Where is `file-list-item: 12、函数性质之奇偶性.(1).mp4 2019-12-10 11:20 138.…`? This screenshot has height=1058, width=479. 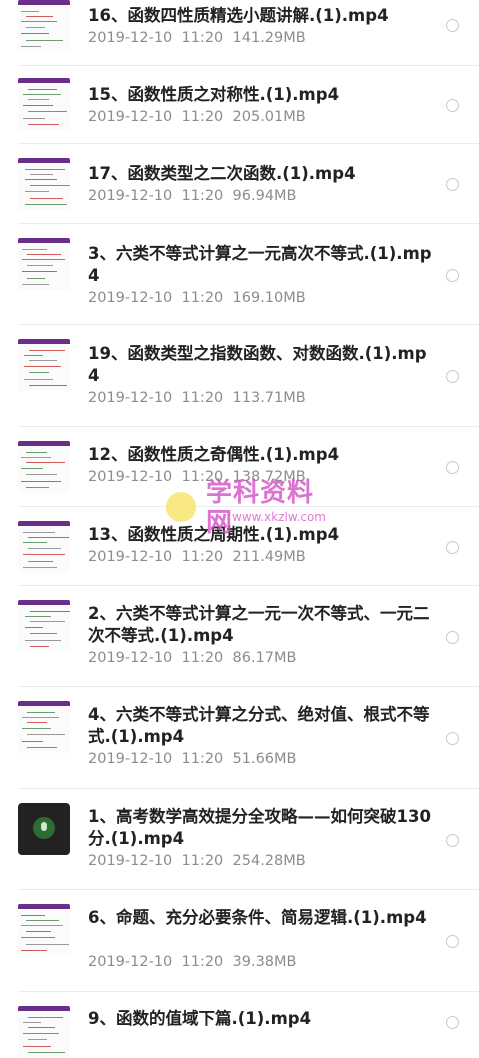
file-list-item: 12、函数性质之奇偶性.(1).mp4 2019-12-10 11:20 138.… is located at coordinates (239, 467).